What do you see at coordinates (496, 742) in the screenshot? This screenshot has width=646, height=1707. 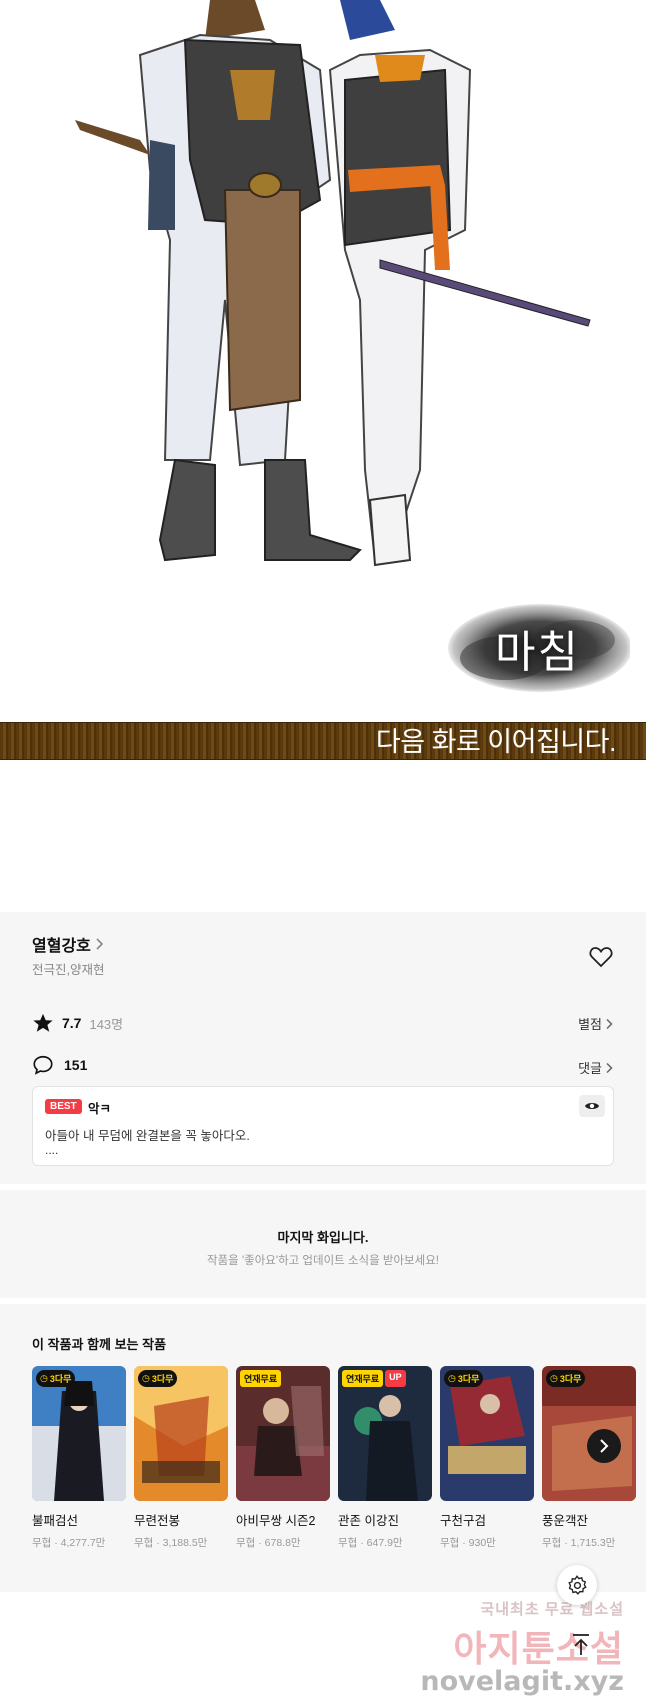 I see `continue-text: 다음 화로 이어집니다.` at bounding box center [496, 742].